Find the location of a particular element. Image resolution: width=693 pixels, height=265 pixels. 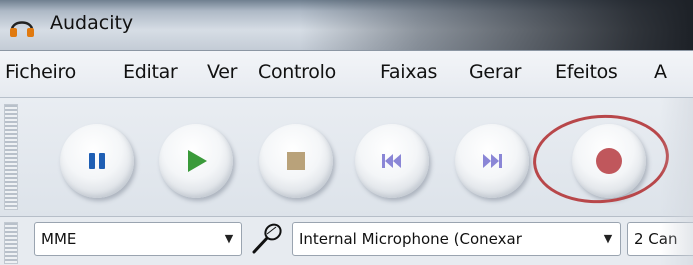

microphone-icon is located at coordinates (267, 238).